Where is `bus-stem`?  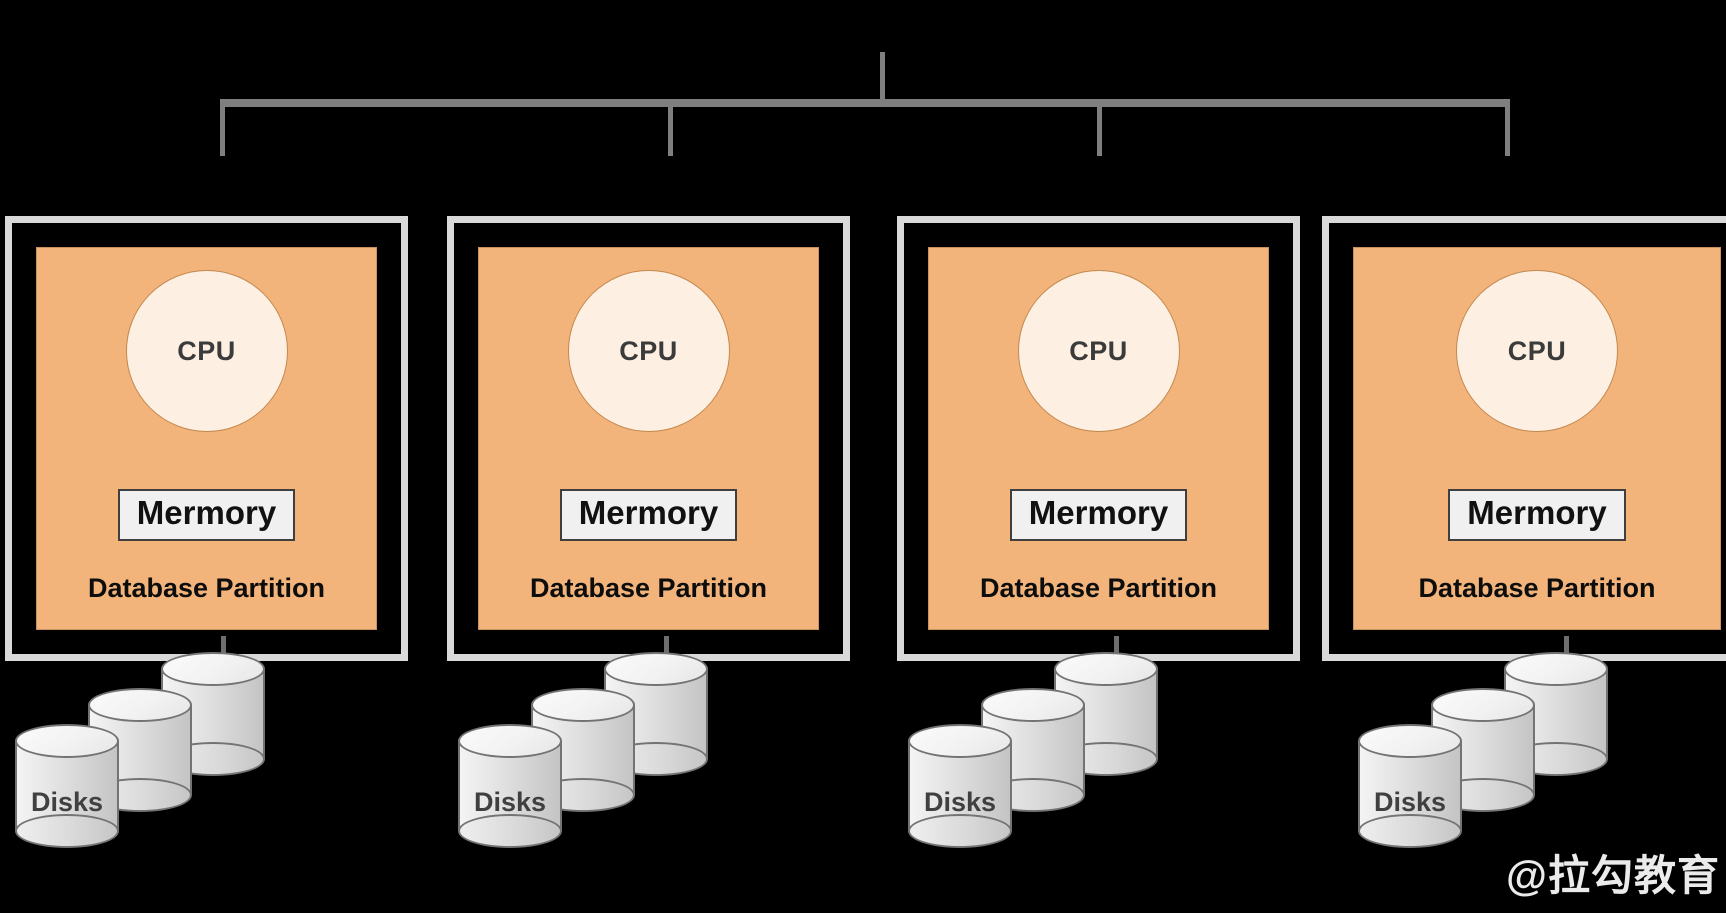 bus-stem is located at coordinates (882, 78).